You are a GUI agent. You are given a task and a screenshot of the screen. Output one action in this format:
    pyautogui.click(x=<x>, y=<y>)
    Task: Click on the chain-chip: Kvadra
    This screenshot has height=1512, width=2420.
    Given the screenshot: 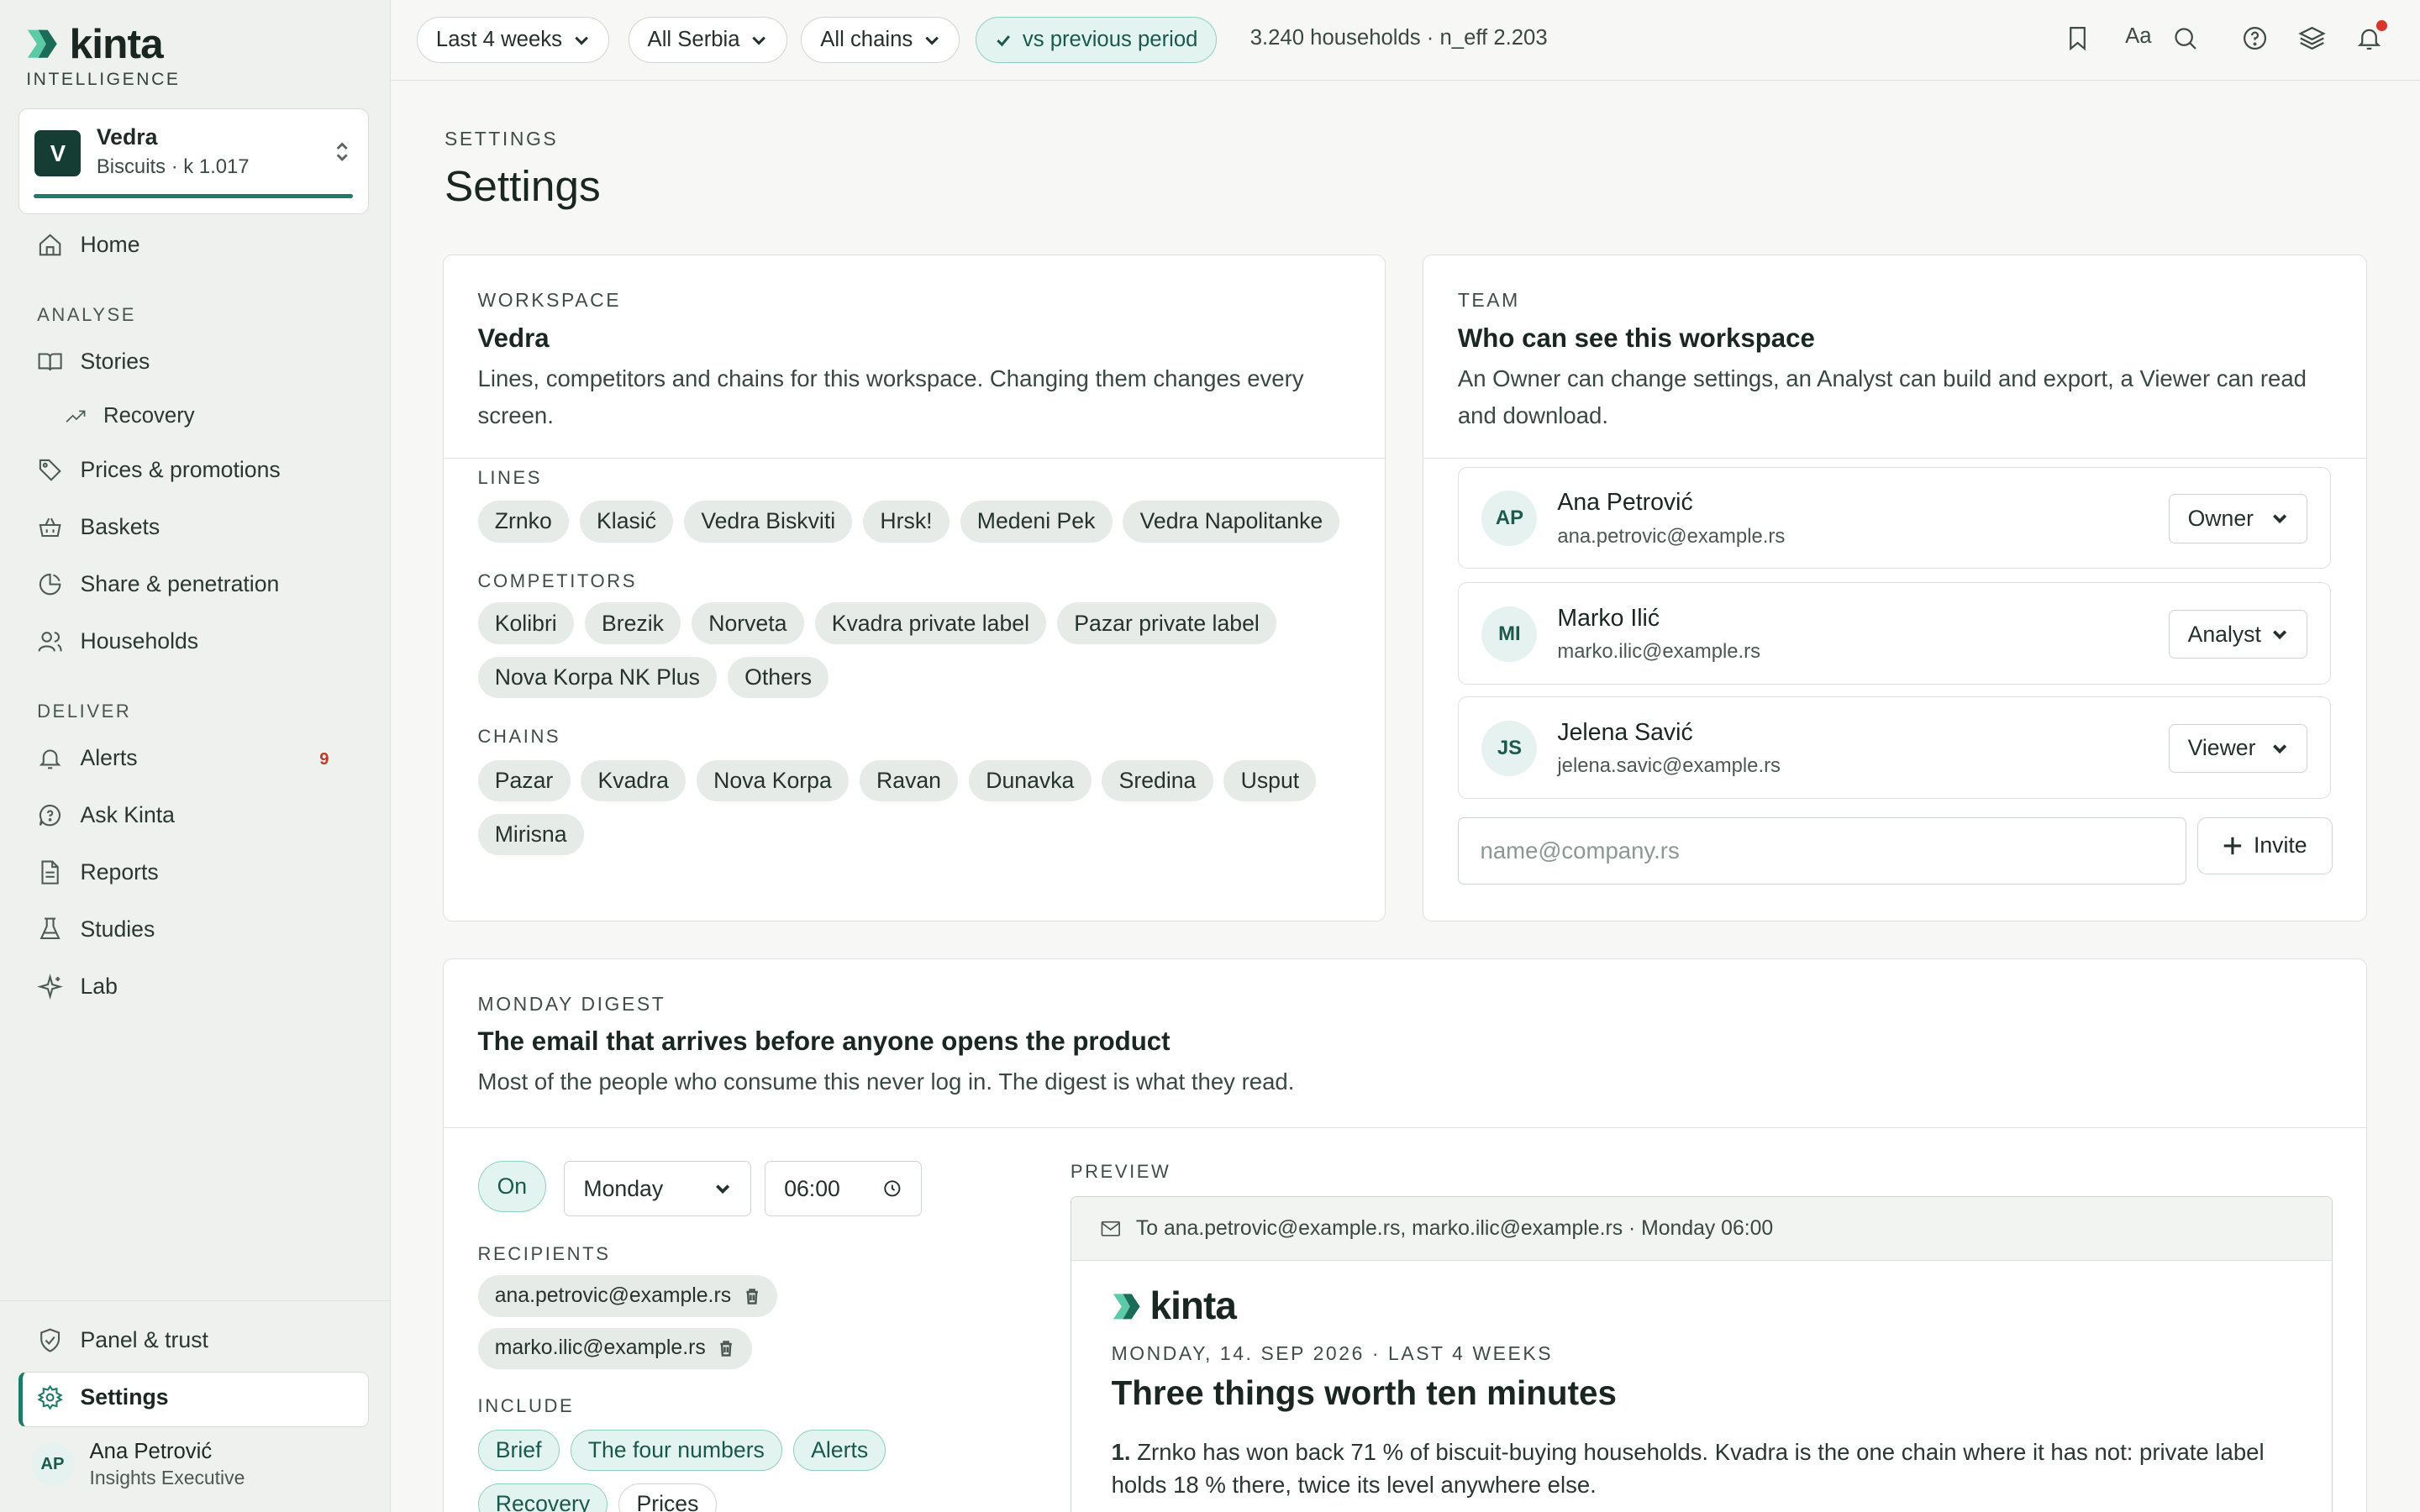 What is the action you would take?
    pyautogui.click(x=634, y=780)
    